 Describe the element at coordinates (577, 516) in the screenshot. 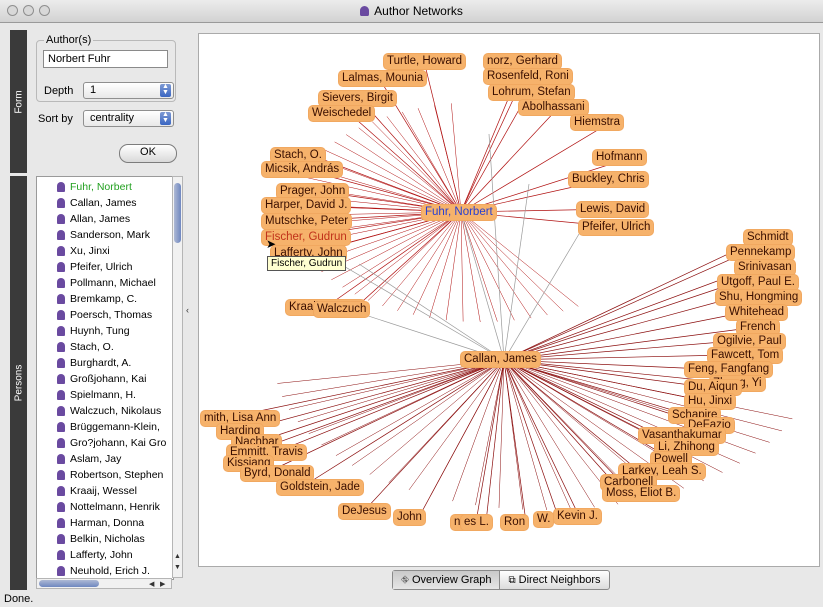

I see `graph-node: Kevin J.` at that location.